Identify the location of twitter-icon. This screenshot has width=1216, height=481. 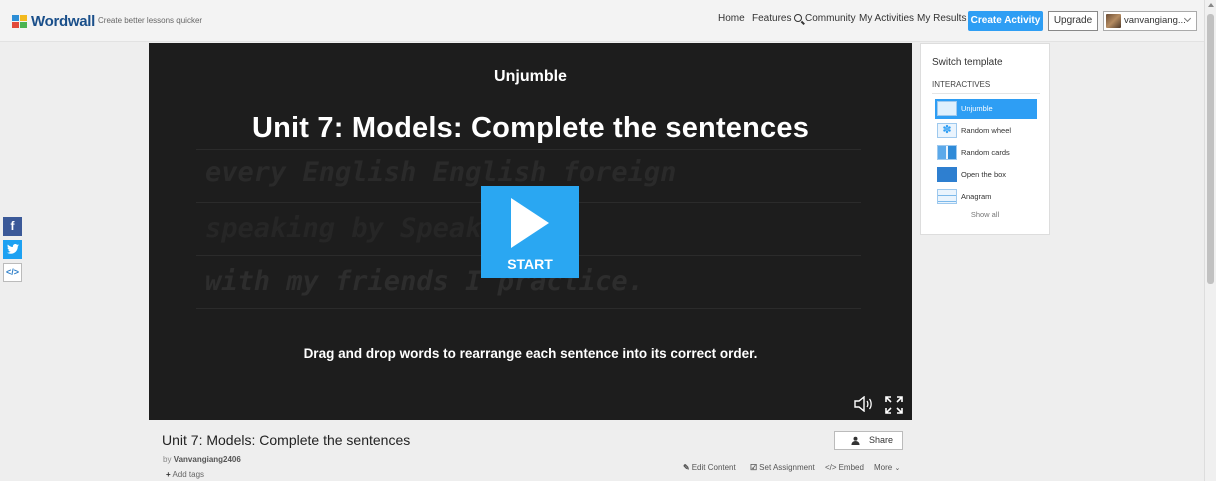
(12, 249).